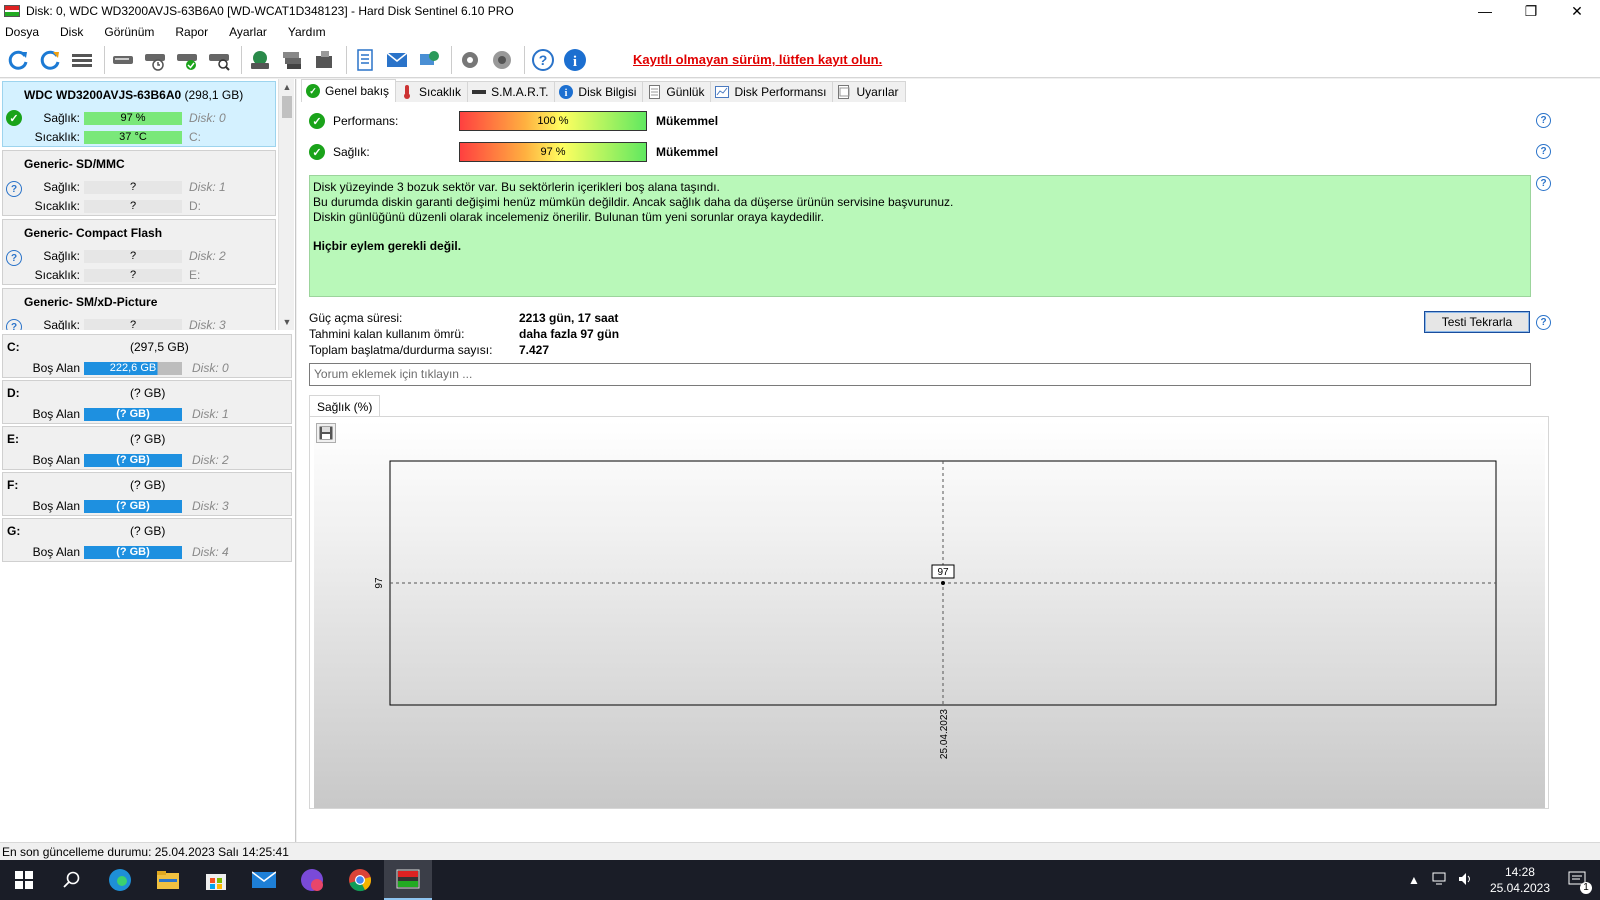  I want to click on disk-stack-button, so click(292, 60).